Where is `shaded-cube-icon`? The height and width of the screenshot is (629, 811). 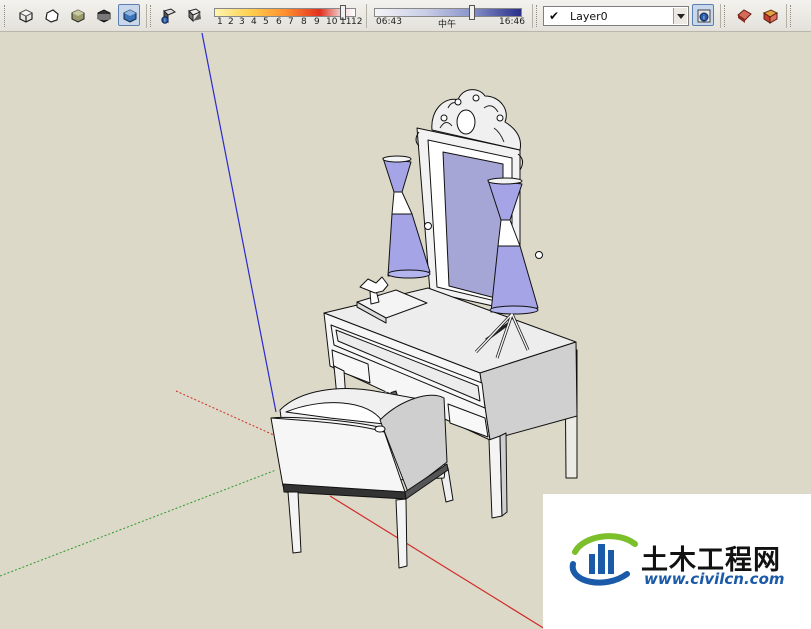 shaded-cube-icon is located at coordinates (78, 16).